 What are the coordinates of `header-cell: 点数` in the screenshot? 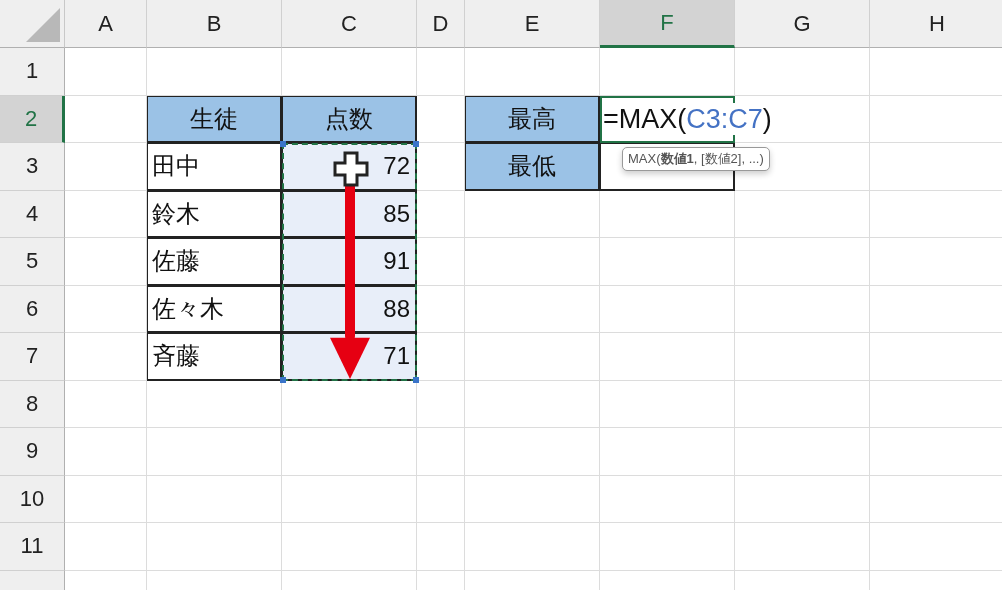 It's located at (349, 119).